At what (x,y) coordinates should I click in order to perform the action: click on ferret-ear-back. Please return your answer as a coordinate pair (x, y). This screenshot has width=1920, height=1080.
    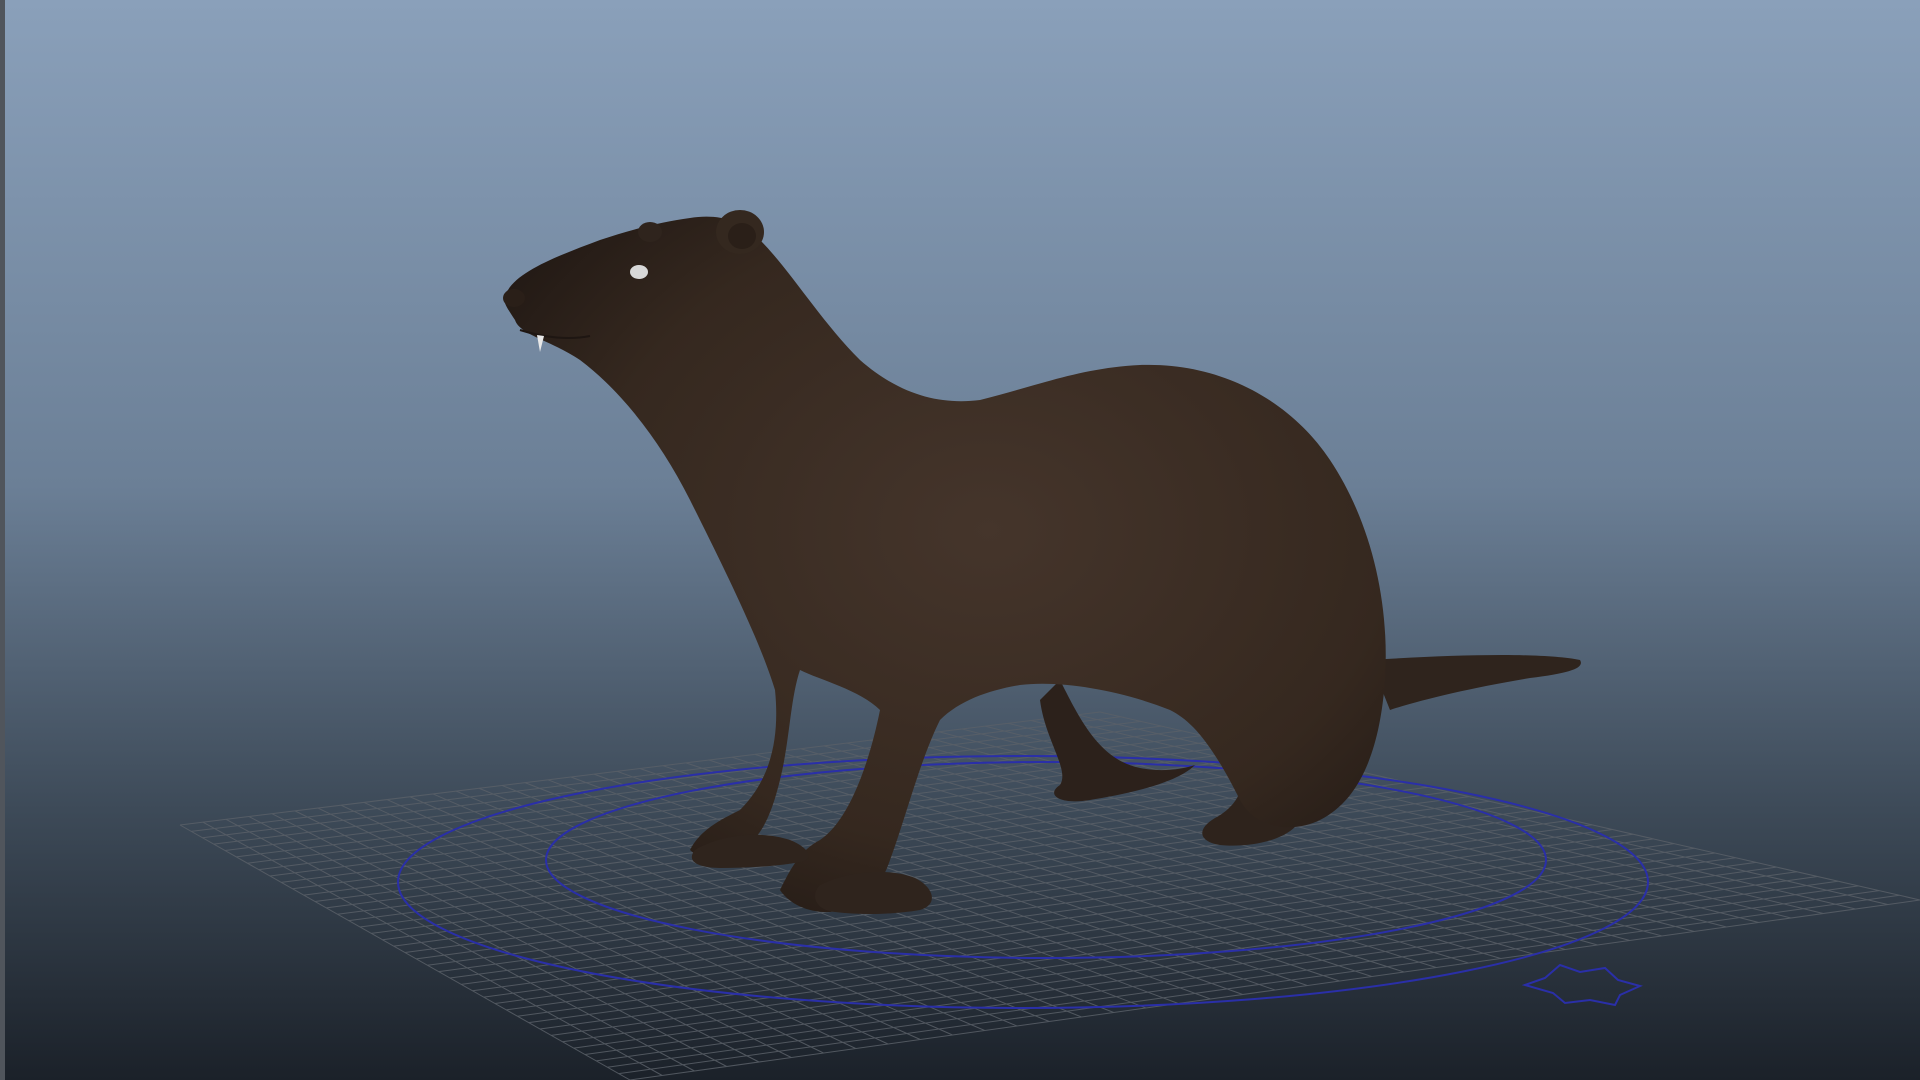
    Looking at the image, I should click on (650, 232).